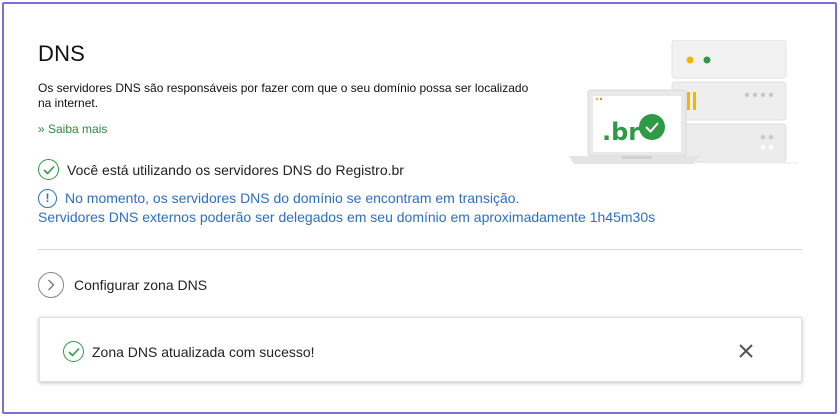 This screenshot has width=840, height=417. Describe the element at coordinates (683, 102) in the screenshot. I see `dns-servers-illustration: .br` at that location.